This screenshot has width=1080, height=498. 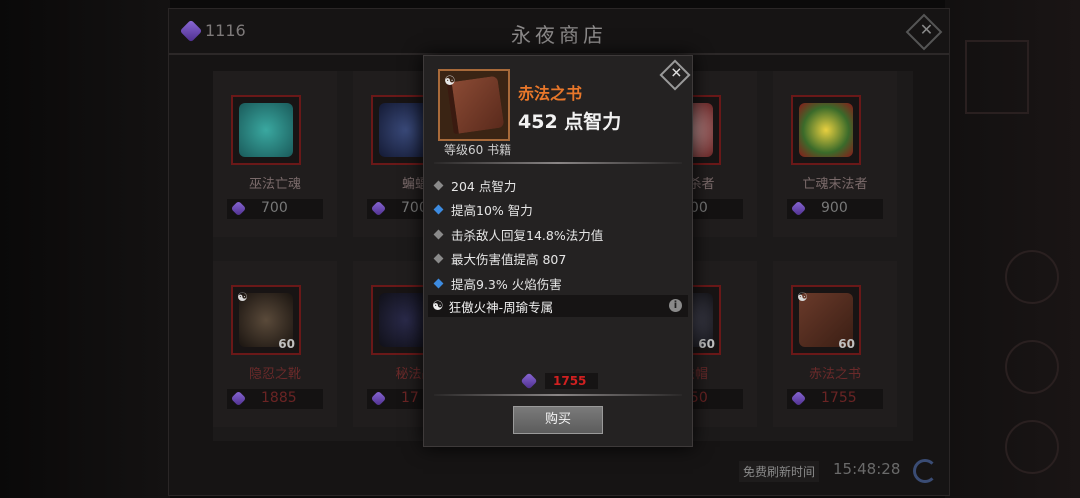 What do you see at coordinates (559, 35) in the screenshot?
I see `shop-title: 永夜商店` at bounding box center [559, 35].